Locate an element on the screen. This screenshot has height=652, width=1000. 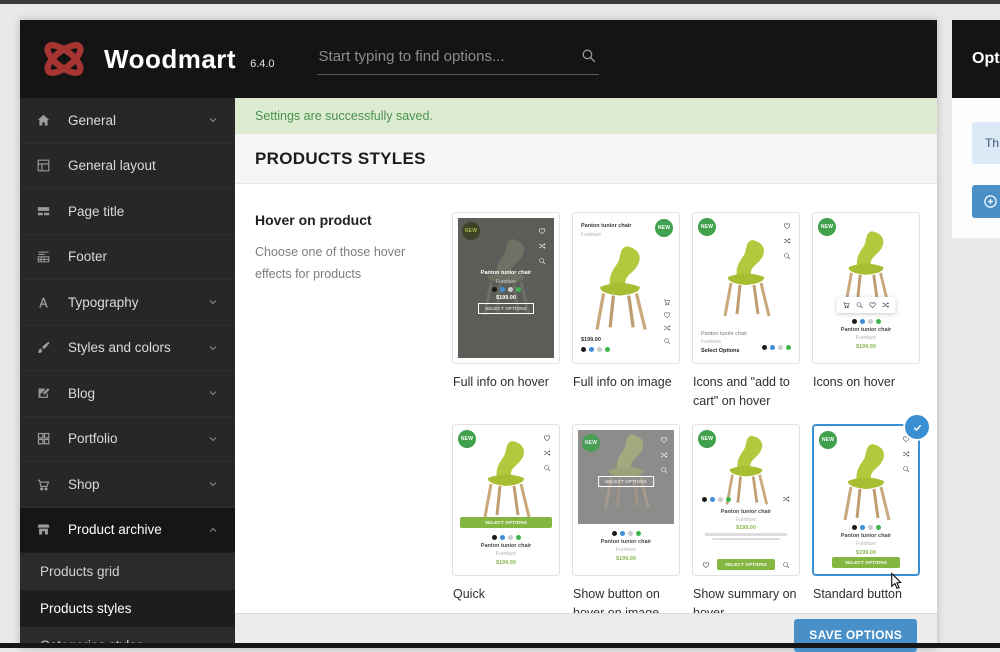
product-info: Panton tunior chair Furniture $199.00 is located at coordinates (866, 334).